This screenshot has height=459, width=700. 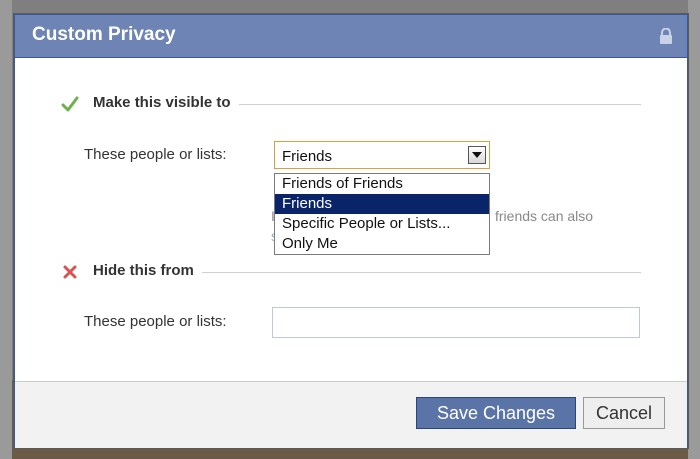 I want to click on dialog-footer: Save Changes Cancel, so click(x=351, y=414).